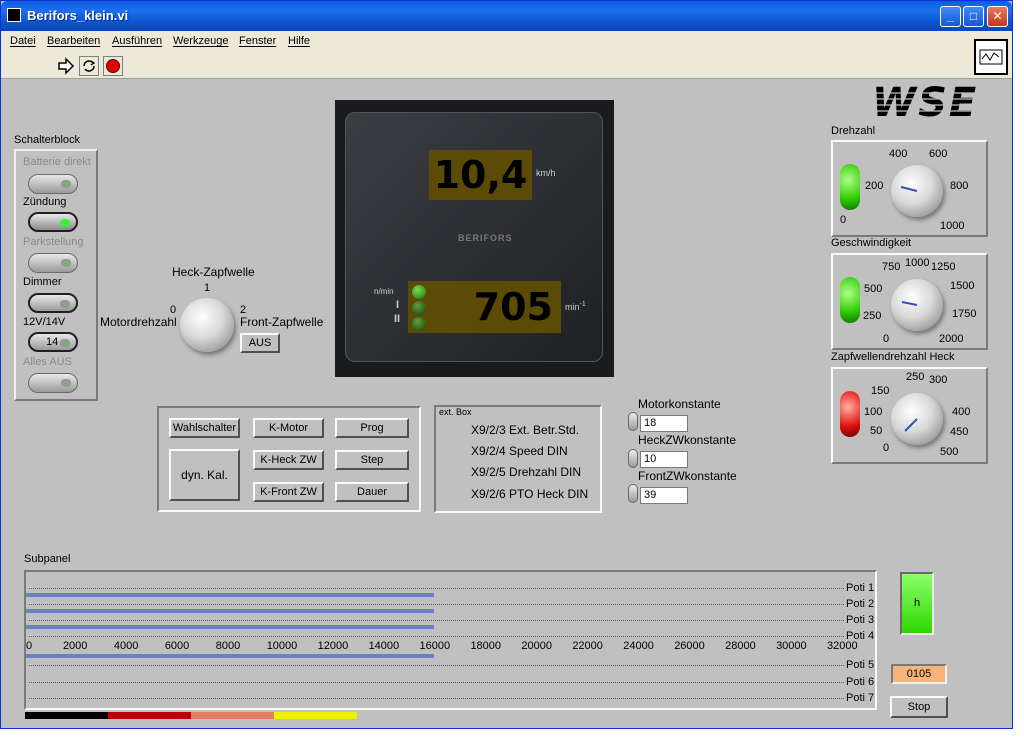 The image size is (1024, 746). I want to click on row-label-ii: II, so click(397, 319).